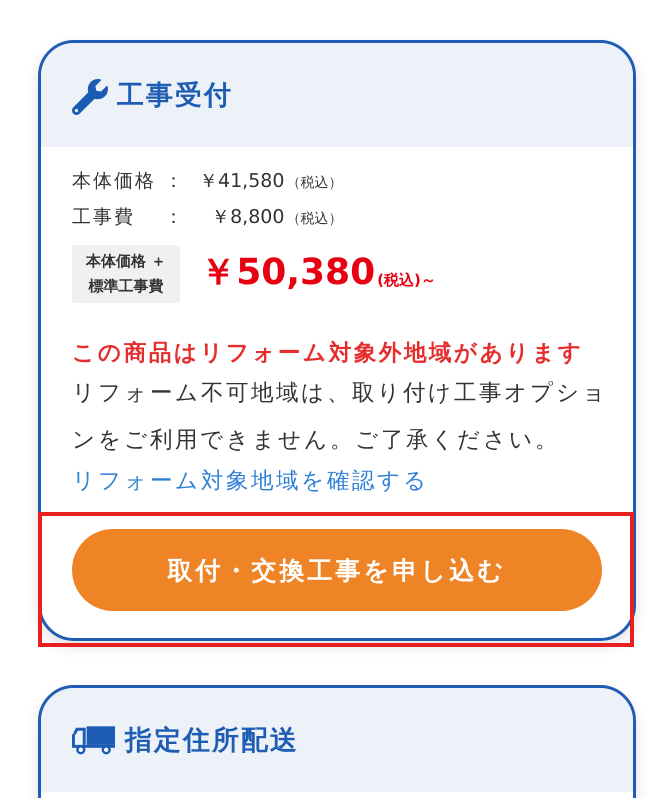 The height and width of the screenshot is (798, 672). I want to click on tax-note: (税込)～, so click(406, 280).